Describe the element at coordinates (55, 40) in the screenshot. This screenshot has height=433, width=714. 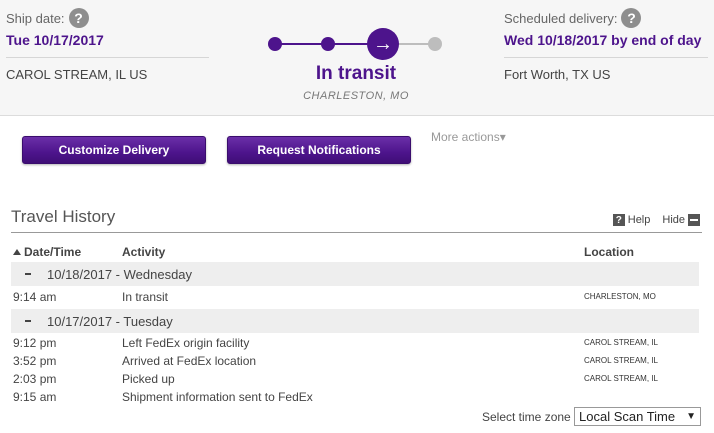
I see `ship-date: Tue 10/17/2017` at that location.